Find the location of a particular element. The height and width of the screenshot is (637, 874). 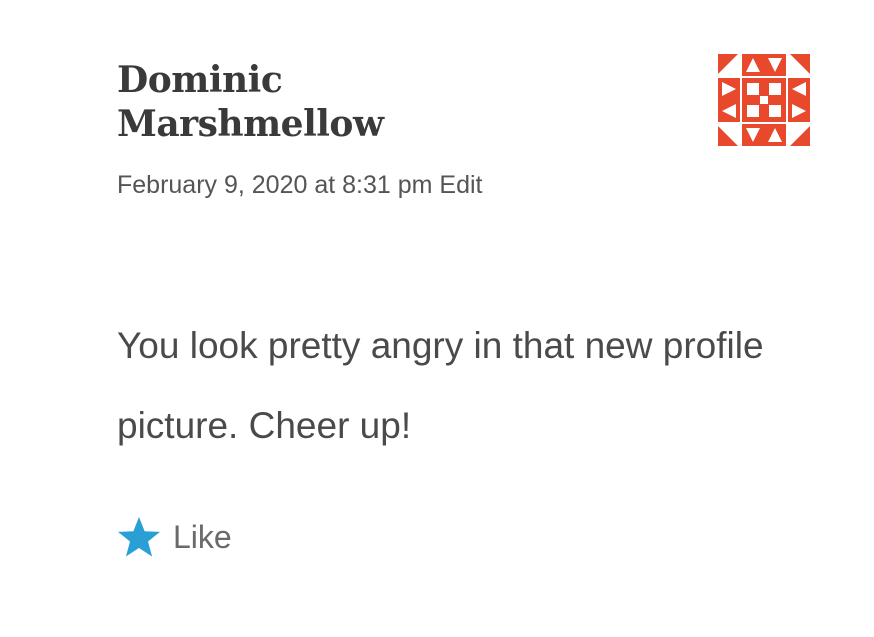

like-label: Like is located at coordinates (202, 536).